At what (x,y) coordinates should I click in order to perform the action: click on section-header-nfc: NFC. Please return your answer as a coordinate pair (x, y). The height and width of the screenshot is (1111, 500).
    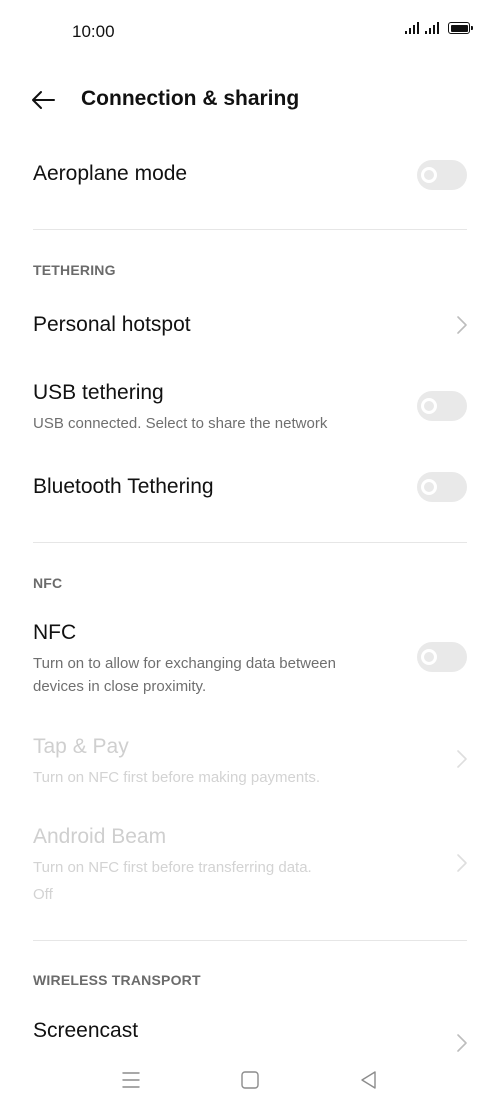
    Looking at the image, I should click on (48, 583).